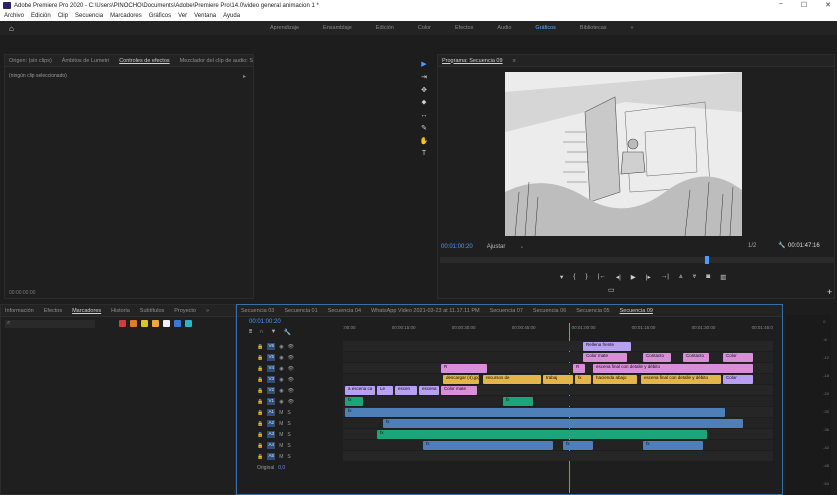  I want to click on add-marker-tl-icon: ▼, so click(274, 332).